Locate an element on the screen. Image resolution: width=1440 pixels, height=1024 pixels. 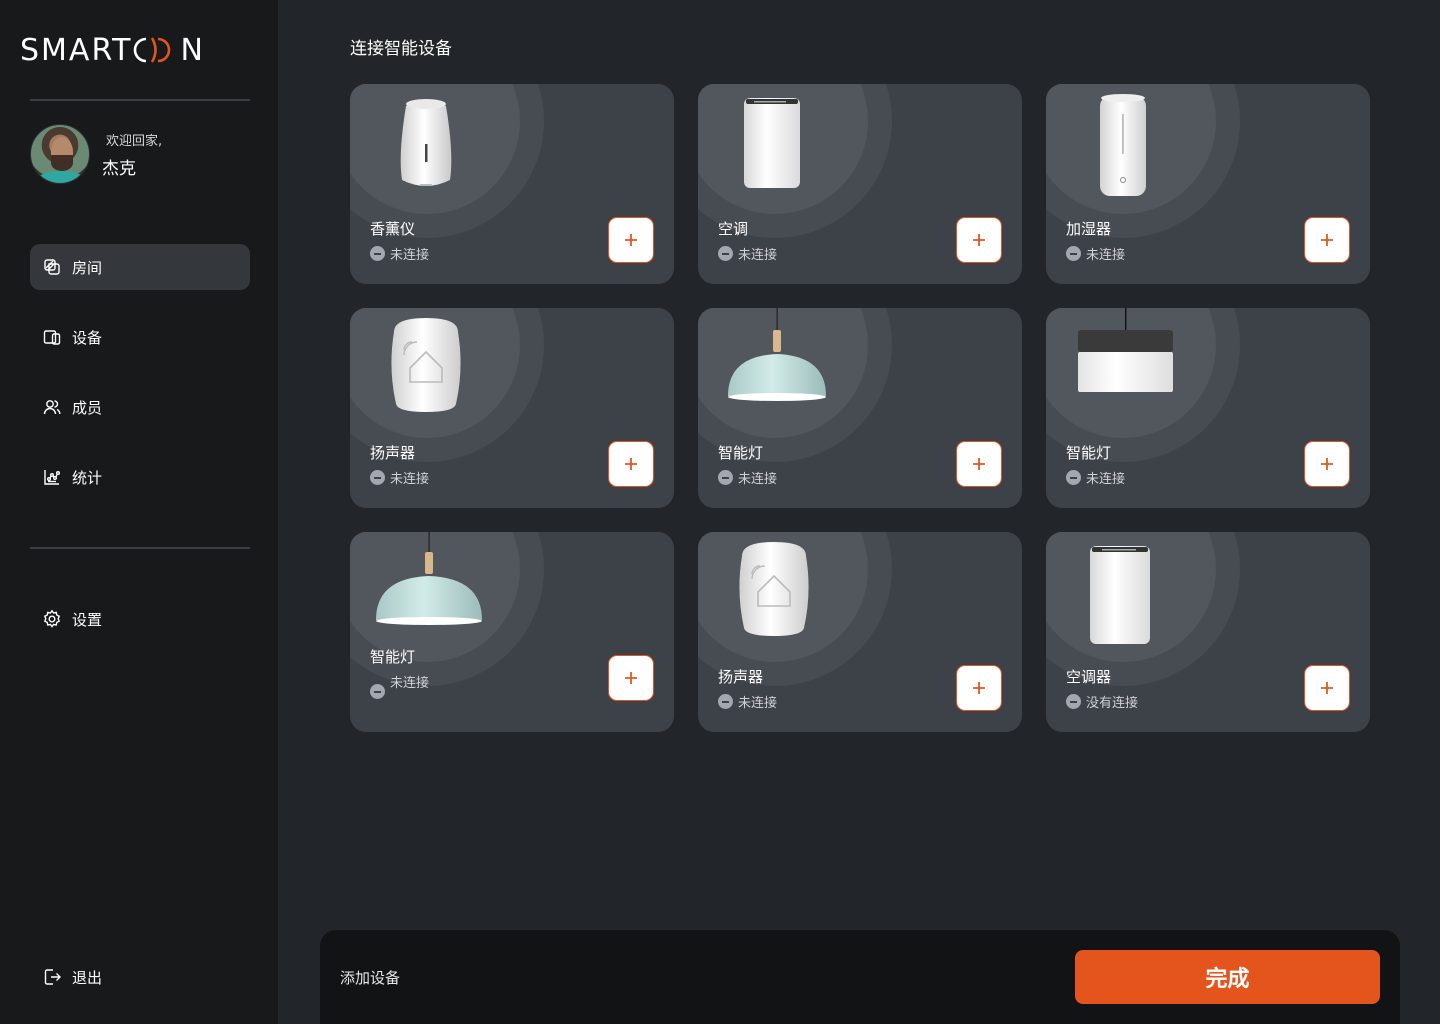
device-name: 空调 is located at coordinates (733, 229).